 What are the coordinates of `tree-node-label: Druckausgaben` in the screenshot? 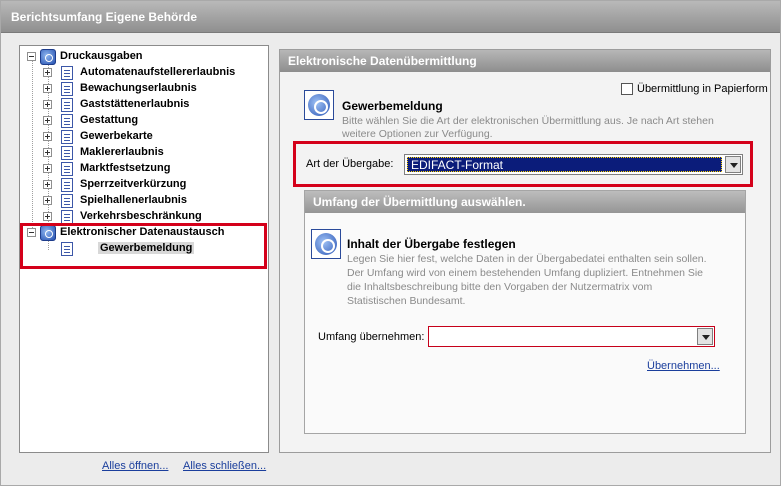 It's located at (101, 56).